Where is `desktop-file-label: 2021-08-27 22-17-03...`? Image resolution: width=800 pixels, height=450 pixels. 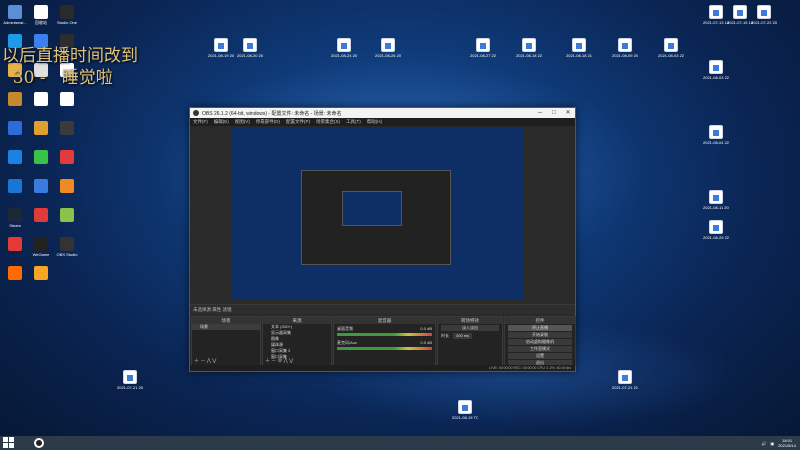 desktop-file-label: 2021-08-27 22-17-03... is located at coordinates (483, 55).